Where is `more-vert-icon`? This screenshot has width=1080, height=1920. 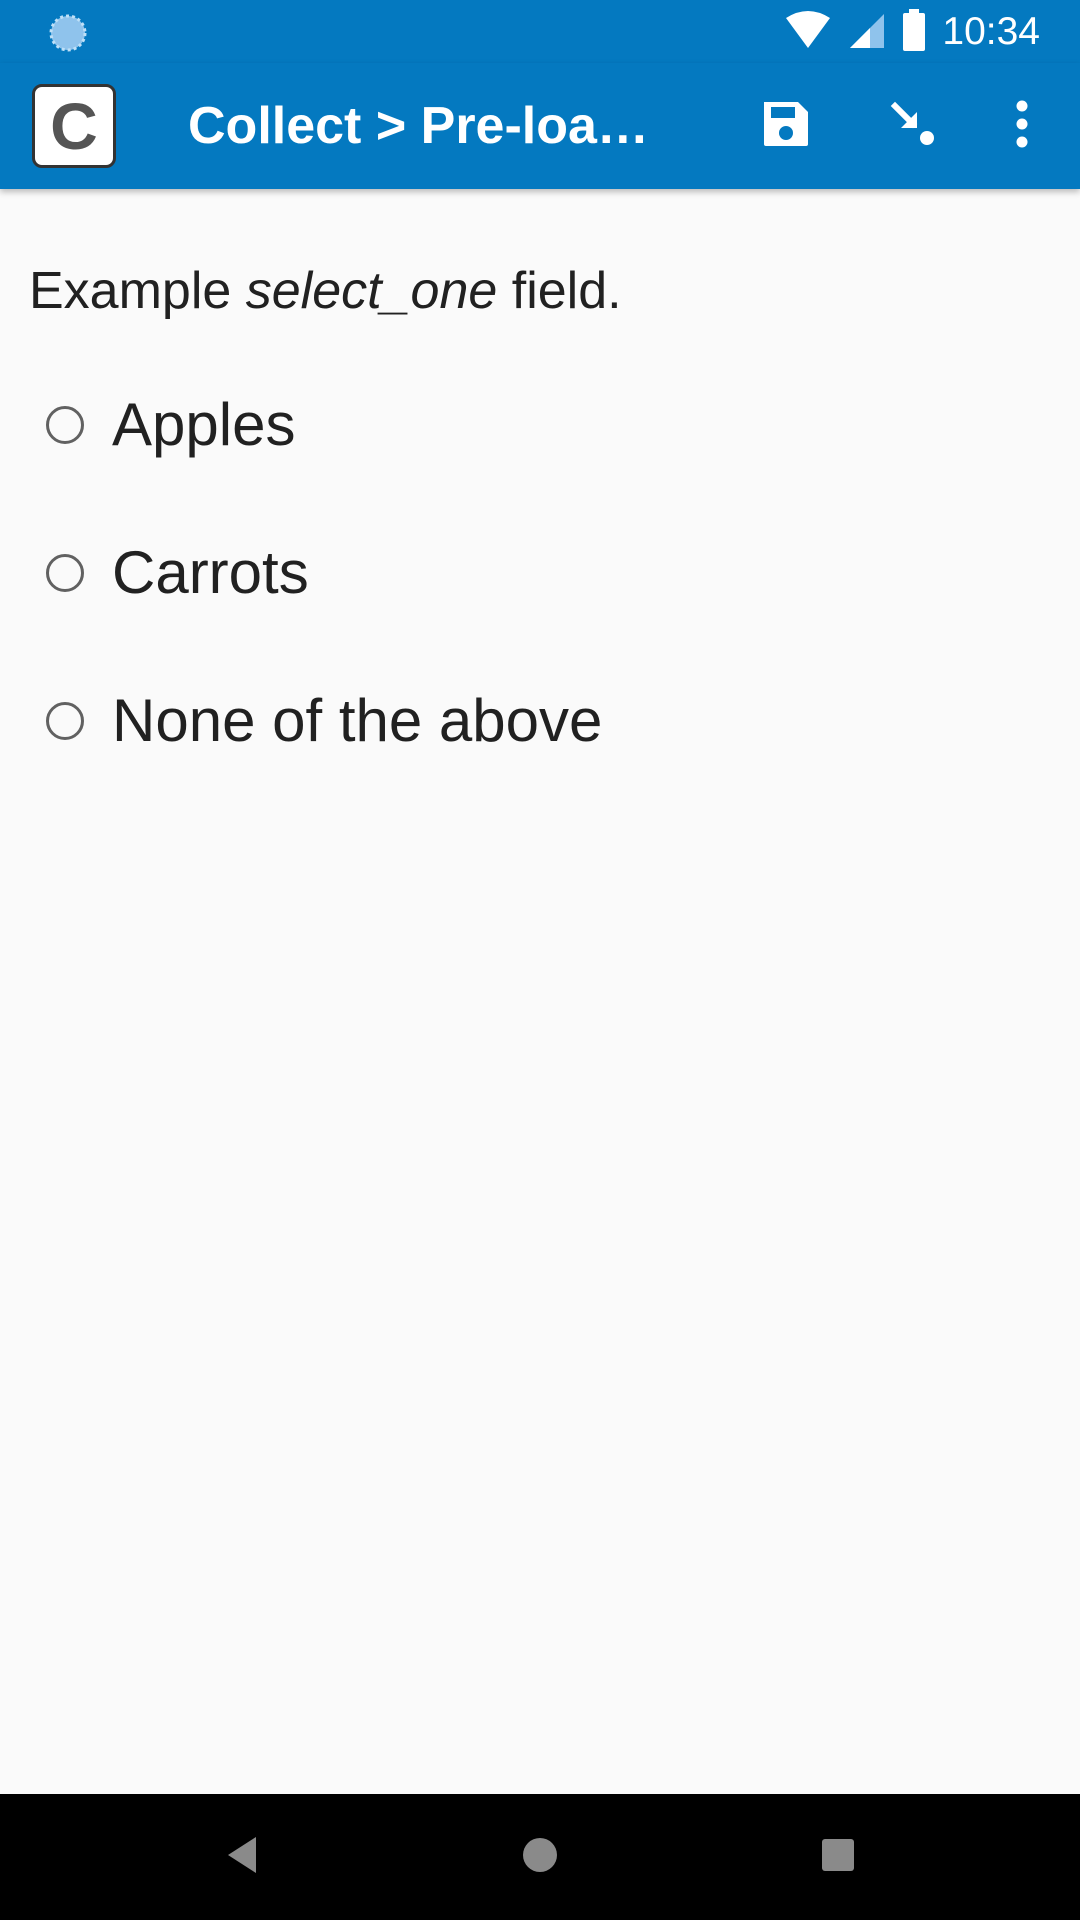
more-vert-icon is located at coordinates (1022, 126).